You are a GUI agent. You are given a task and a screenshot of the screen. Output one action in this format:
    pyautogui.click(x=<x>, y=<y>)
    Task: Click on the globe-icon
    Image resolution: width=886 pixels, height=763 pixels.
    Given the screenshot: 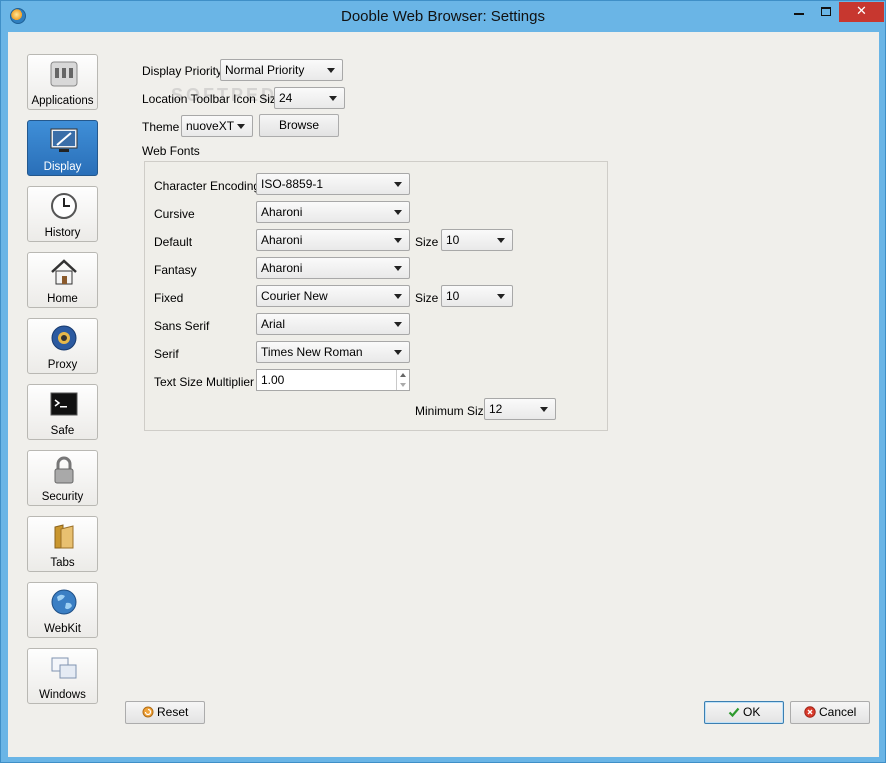 What is the action you would take?
    pyautogui.click(x=64, y=602)
    